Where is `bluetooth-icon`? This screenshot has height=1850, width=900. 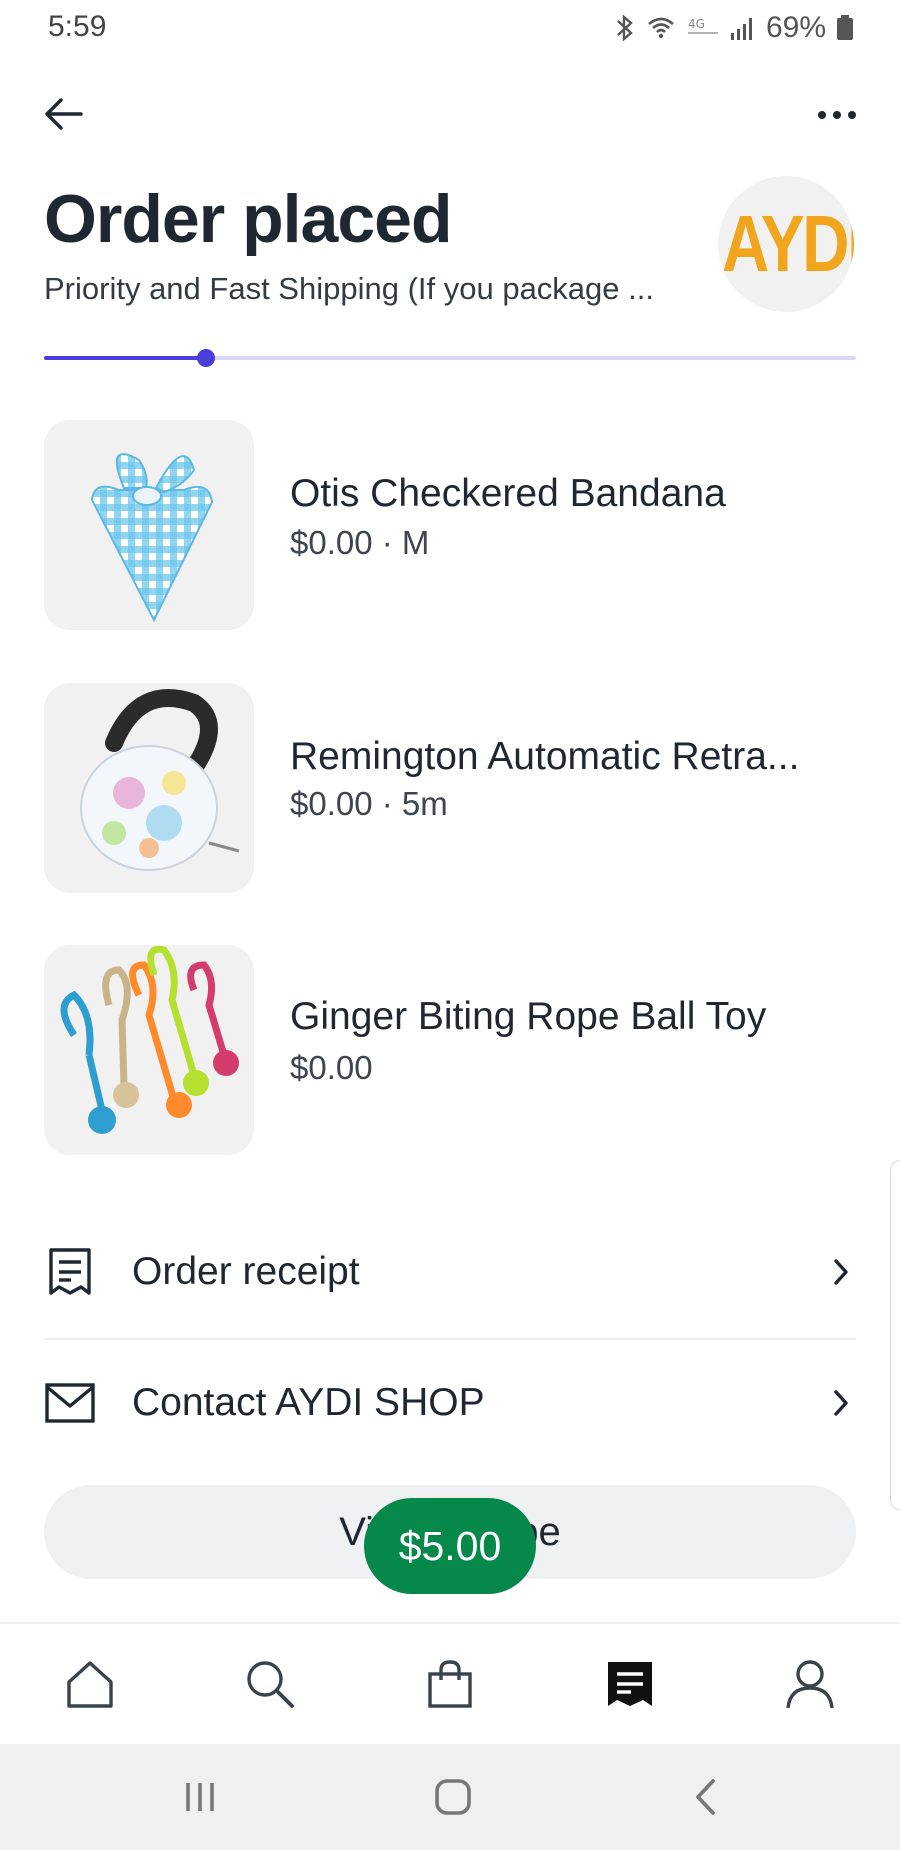 bluetooth-icon is located at coordinates (625, 28).